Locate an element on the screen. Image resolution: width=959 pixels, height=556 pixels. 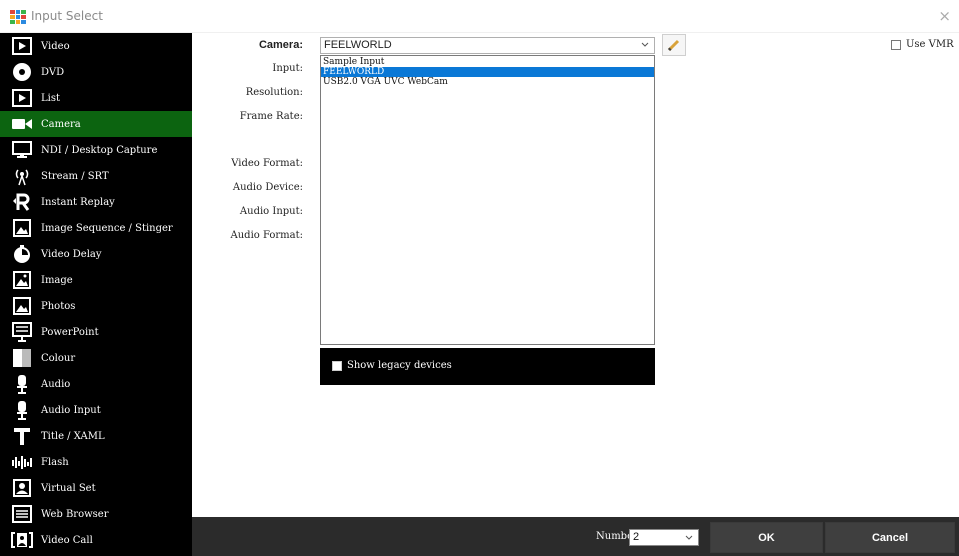
sidebar-item-label: Camera is located at coordinates (61, 124).